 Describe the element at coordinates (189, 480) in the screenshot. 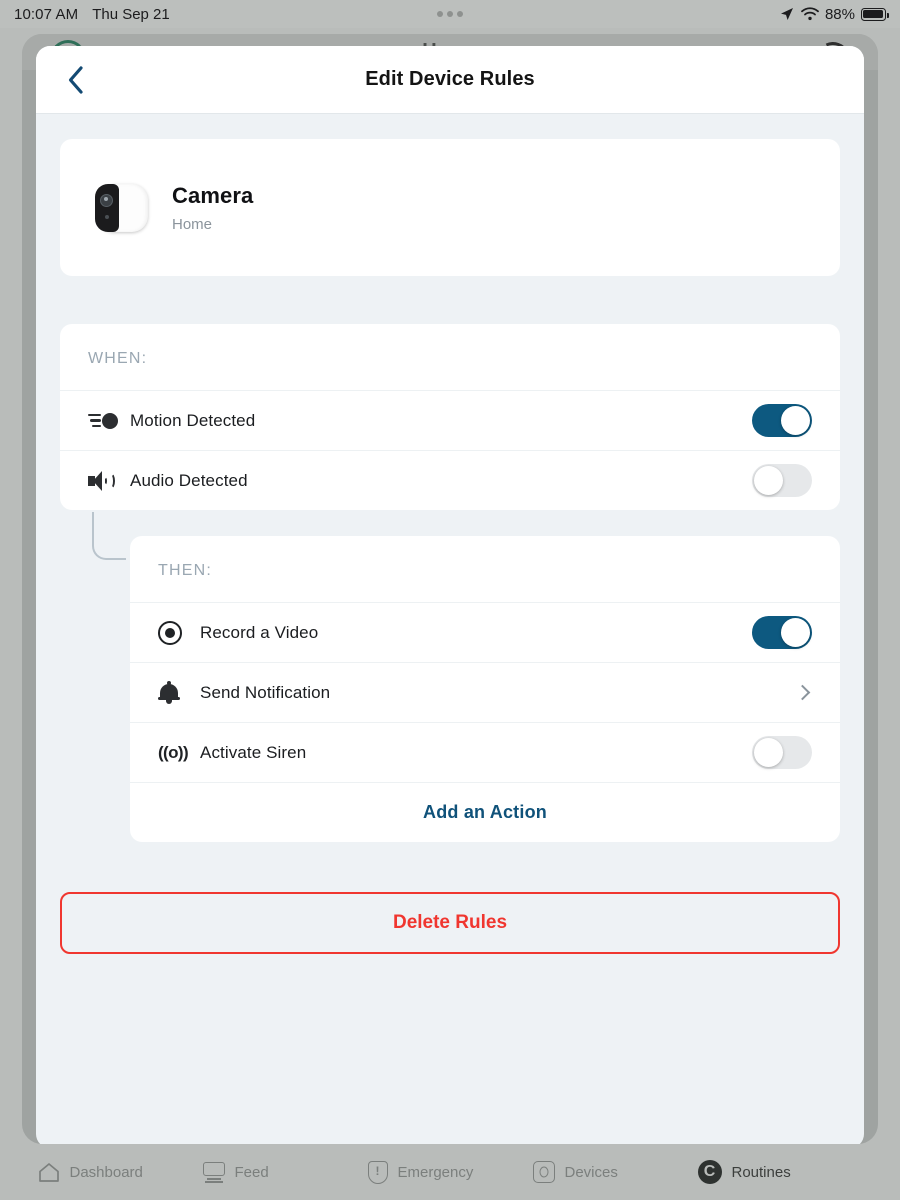

I see `rule-row-label: Audio Detected` at that location.